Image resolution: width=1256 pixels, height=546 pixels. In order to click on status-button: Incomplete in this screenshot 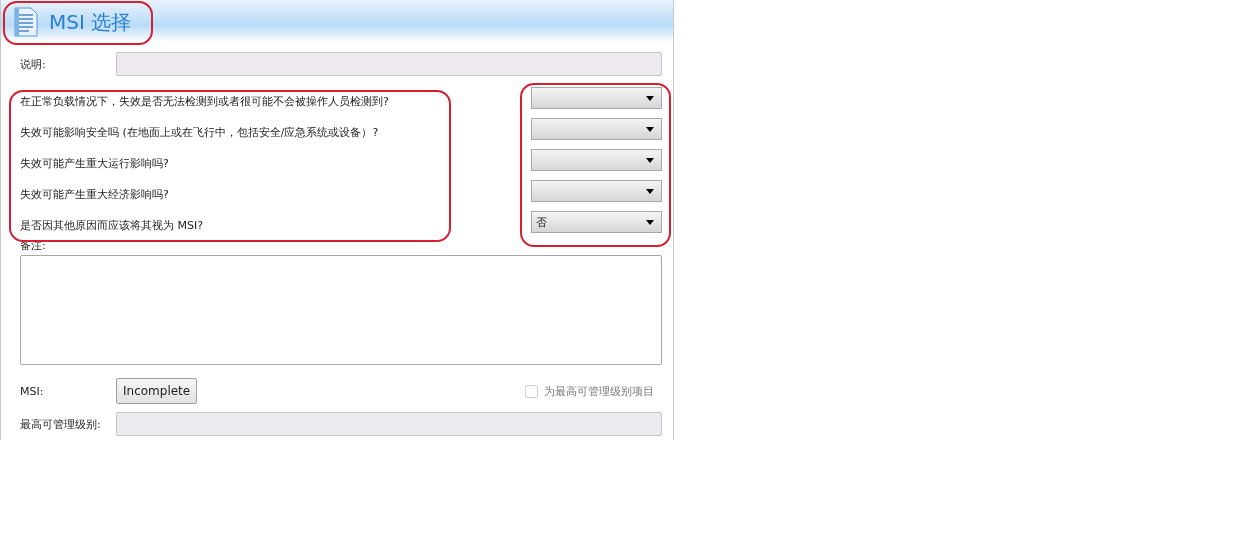, I will do `click(157, 391)`.